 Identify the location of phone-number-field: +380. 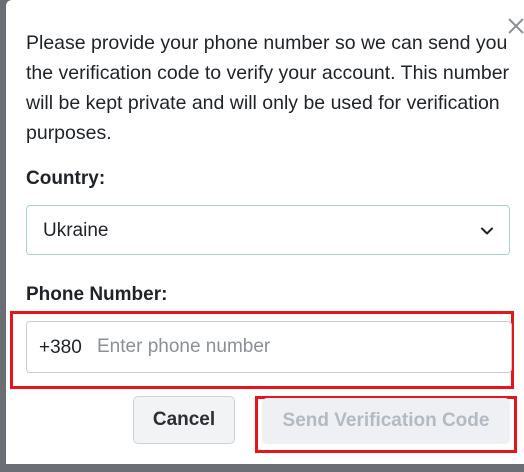
(269, 347).